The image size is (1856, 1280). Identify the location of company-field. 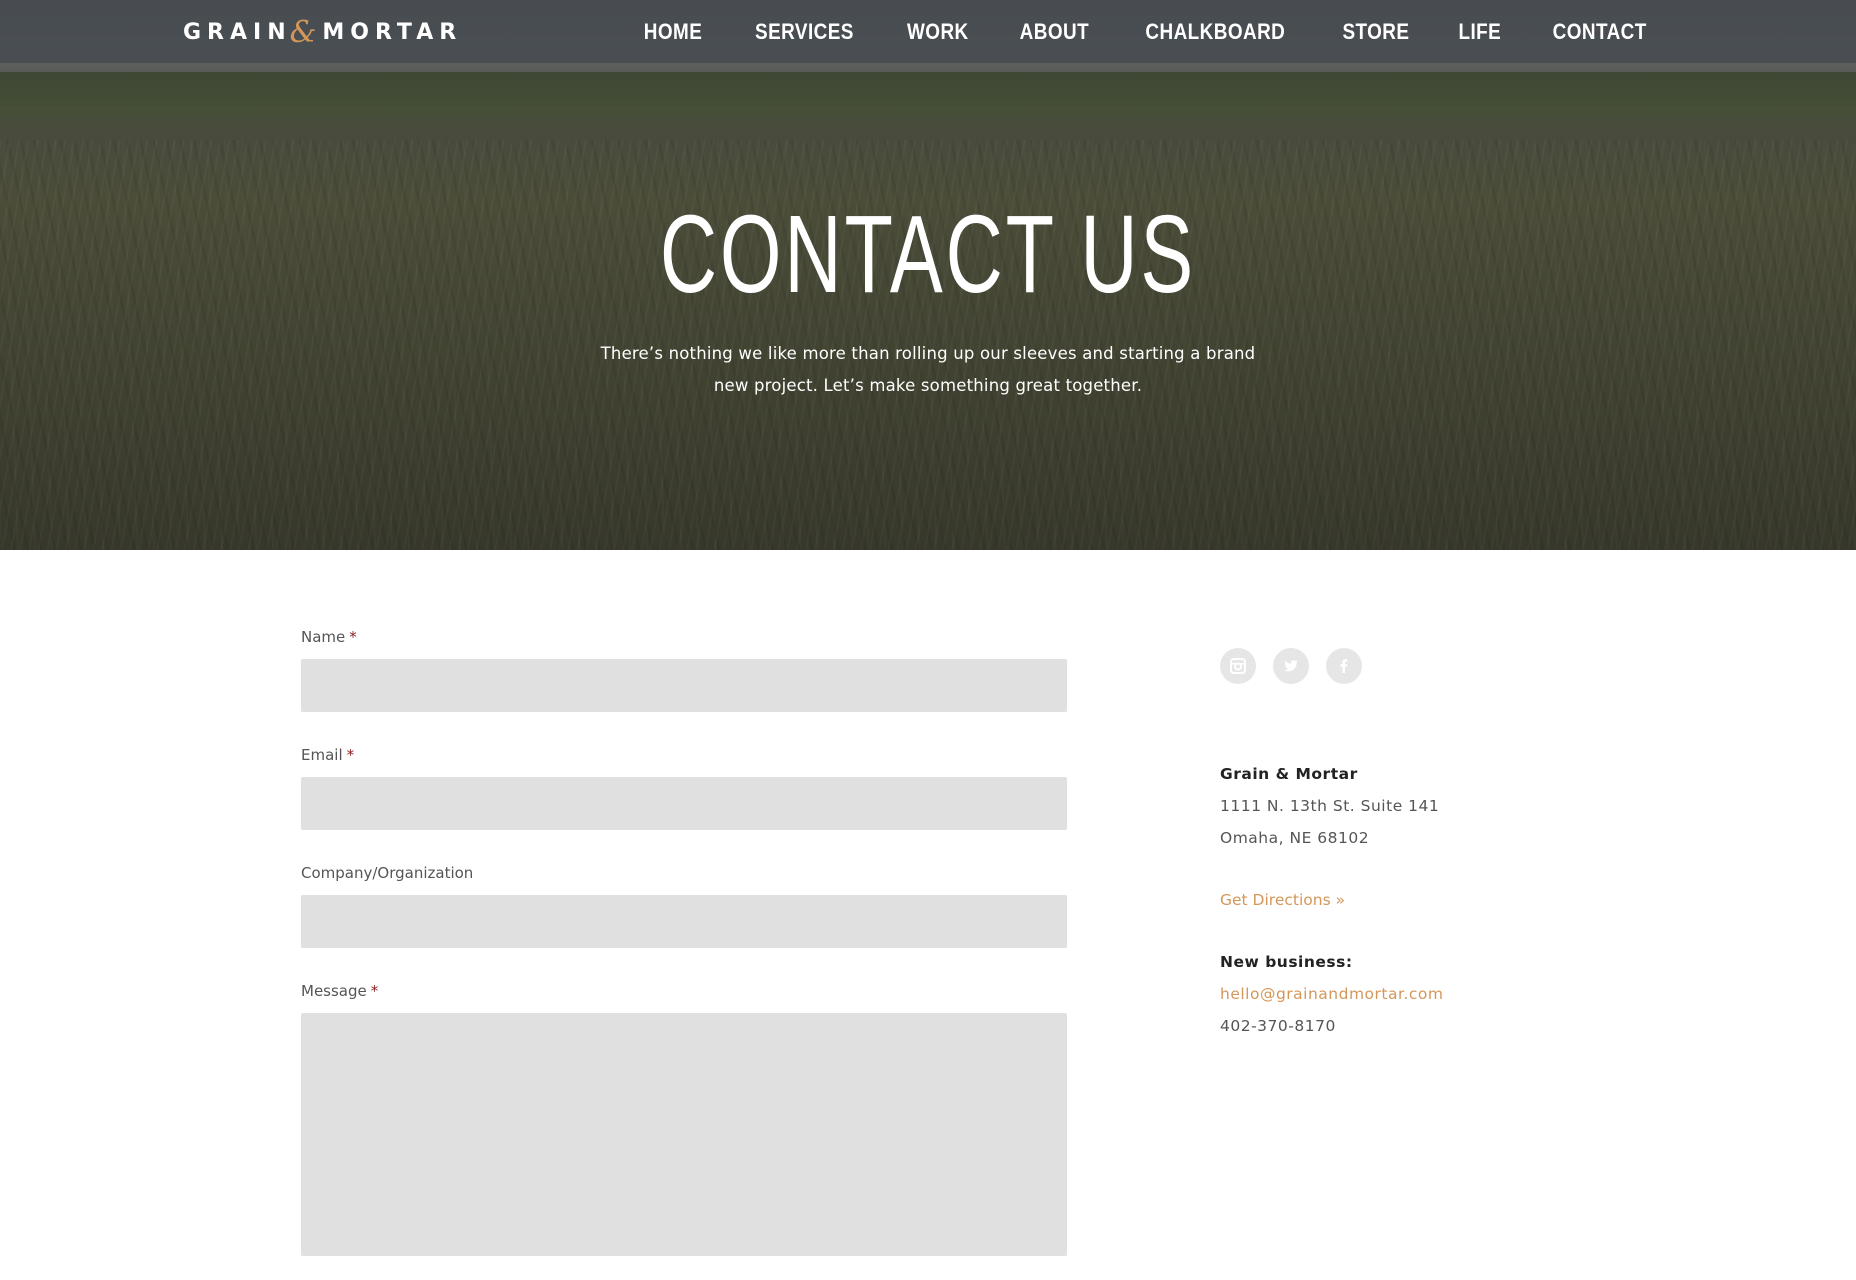
(684, 921).